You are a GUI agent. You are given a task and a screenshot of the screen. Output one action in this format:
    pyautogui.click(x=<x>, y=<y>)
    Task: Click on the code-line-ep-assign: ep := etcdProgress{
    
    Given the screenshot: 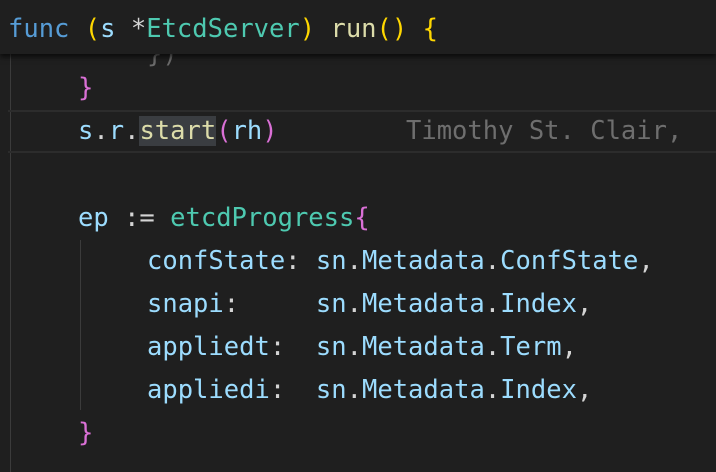 What is the action you would take?
    pyautogui.click(x=224, y=218)
    